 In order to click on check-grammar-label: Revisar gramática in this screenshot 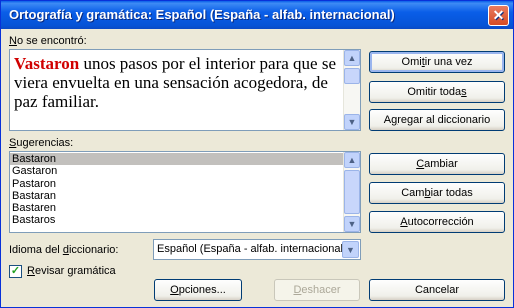, I will do `click(71, 271)`.